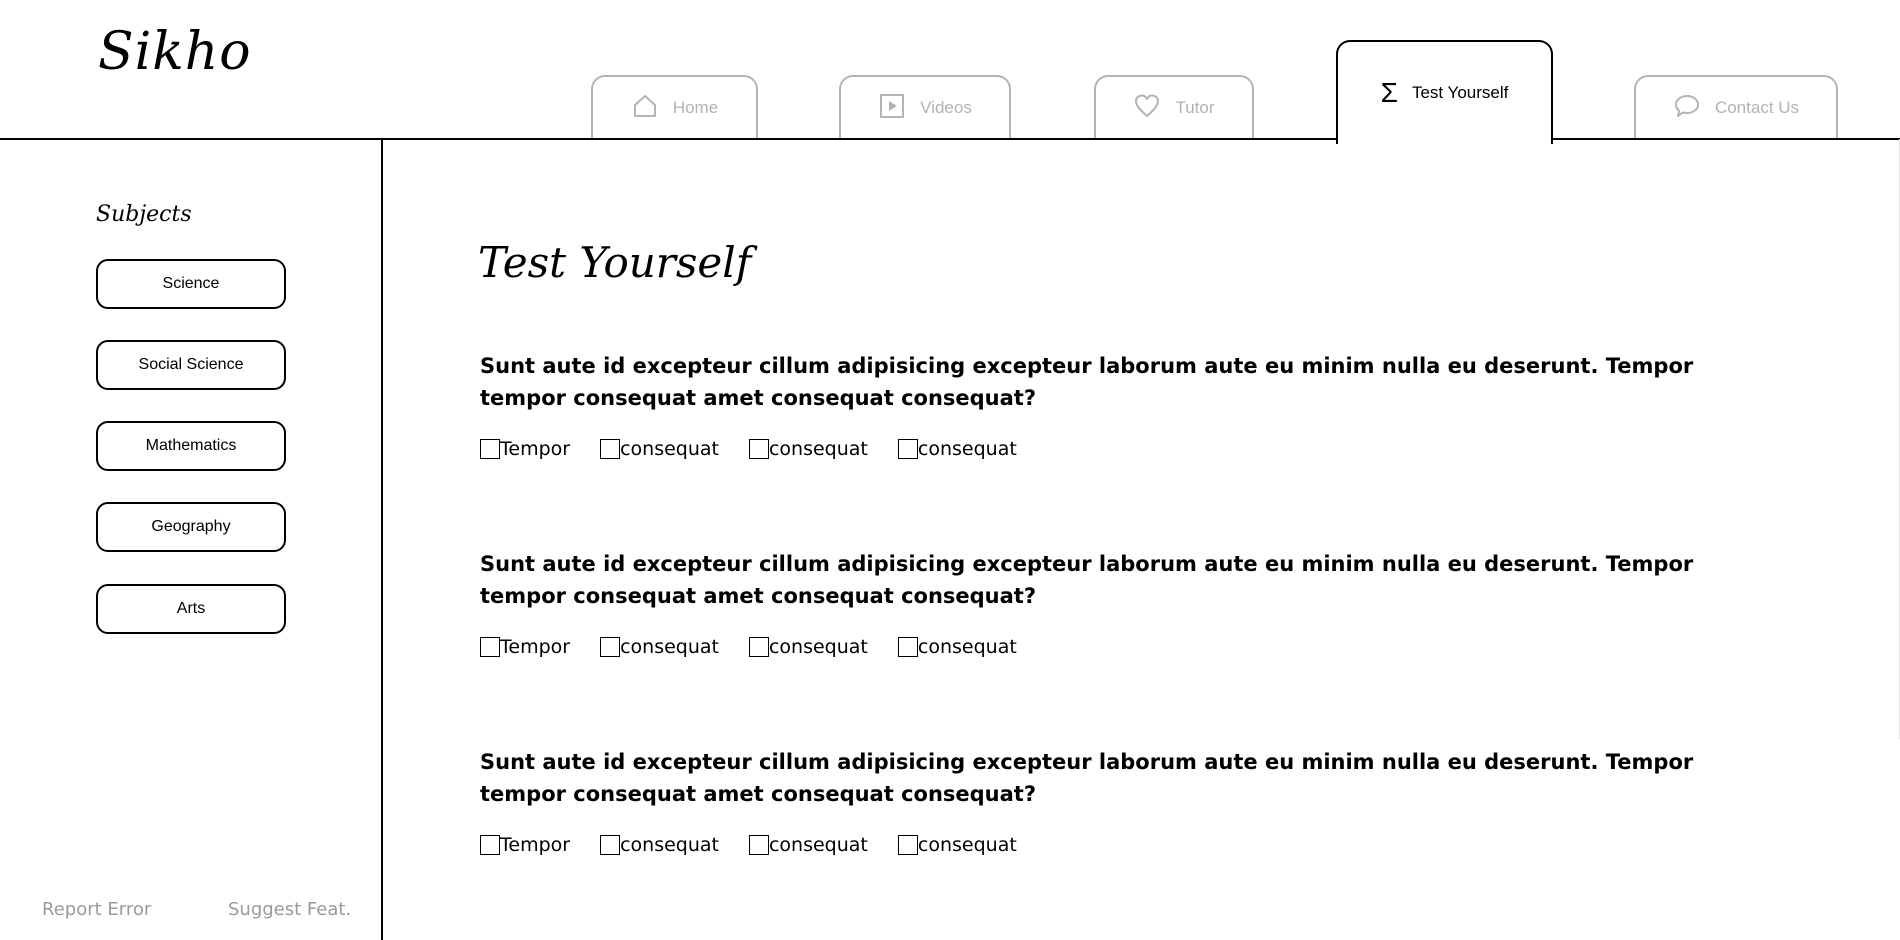 This screenshot has width=1900, height=940. I want to click on tab-label: Contact Us, so click(1757, 107).